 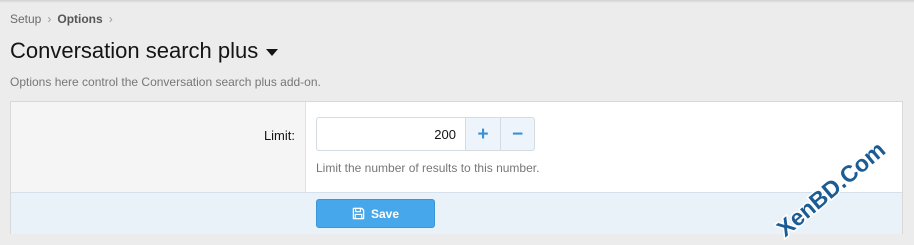 I want to click on watermark-text: XenBD.Com, so click(x=832, y=188).